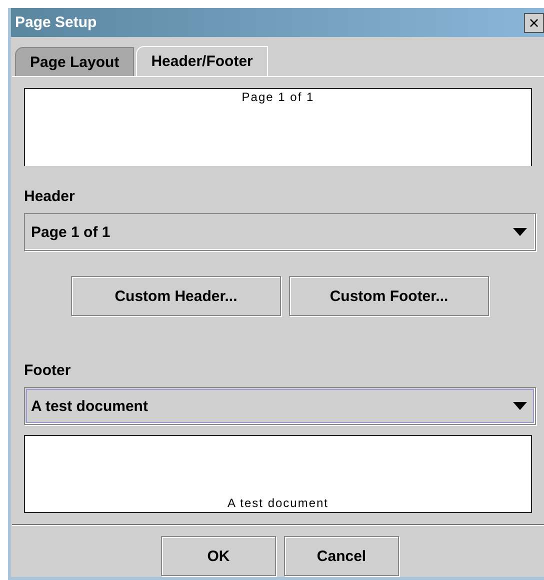  I want to click on close-button: ×, so click(534, 22).